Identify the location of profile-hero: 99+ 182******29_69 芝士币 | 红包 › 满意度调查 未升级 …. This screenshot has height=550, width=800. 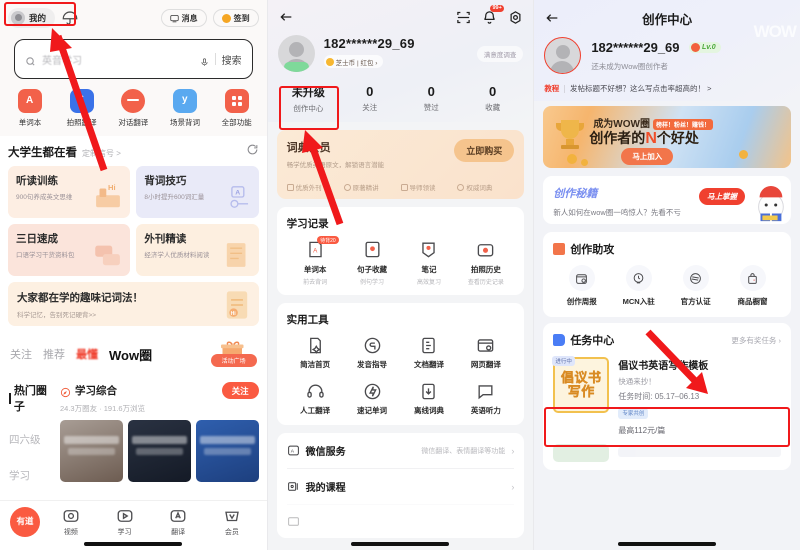
(400, 61).